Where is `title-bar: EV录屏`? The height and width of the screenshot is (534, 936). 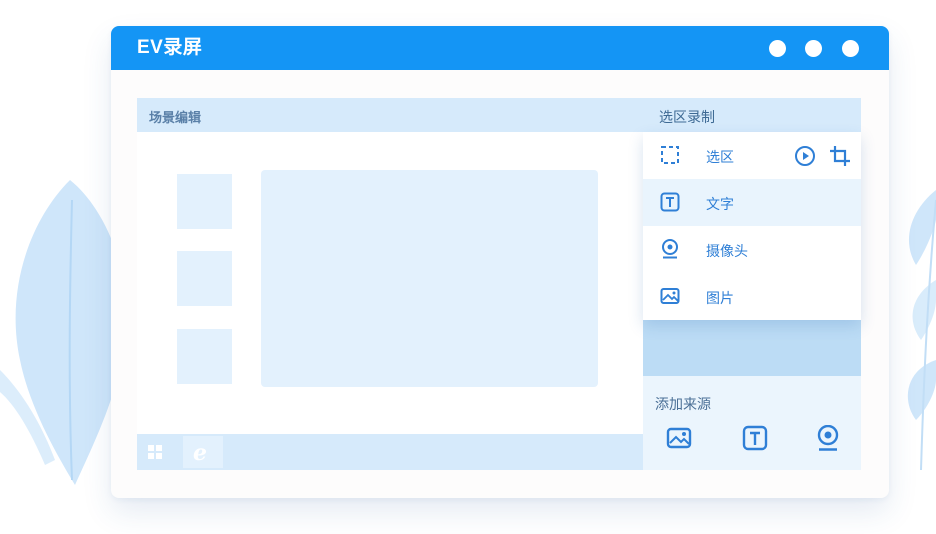
title-bar: EV录屏 is located at coordinates (500, 48).